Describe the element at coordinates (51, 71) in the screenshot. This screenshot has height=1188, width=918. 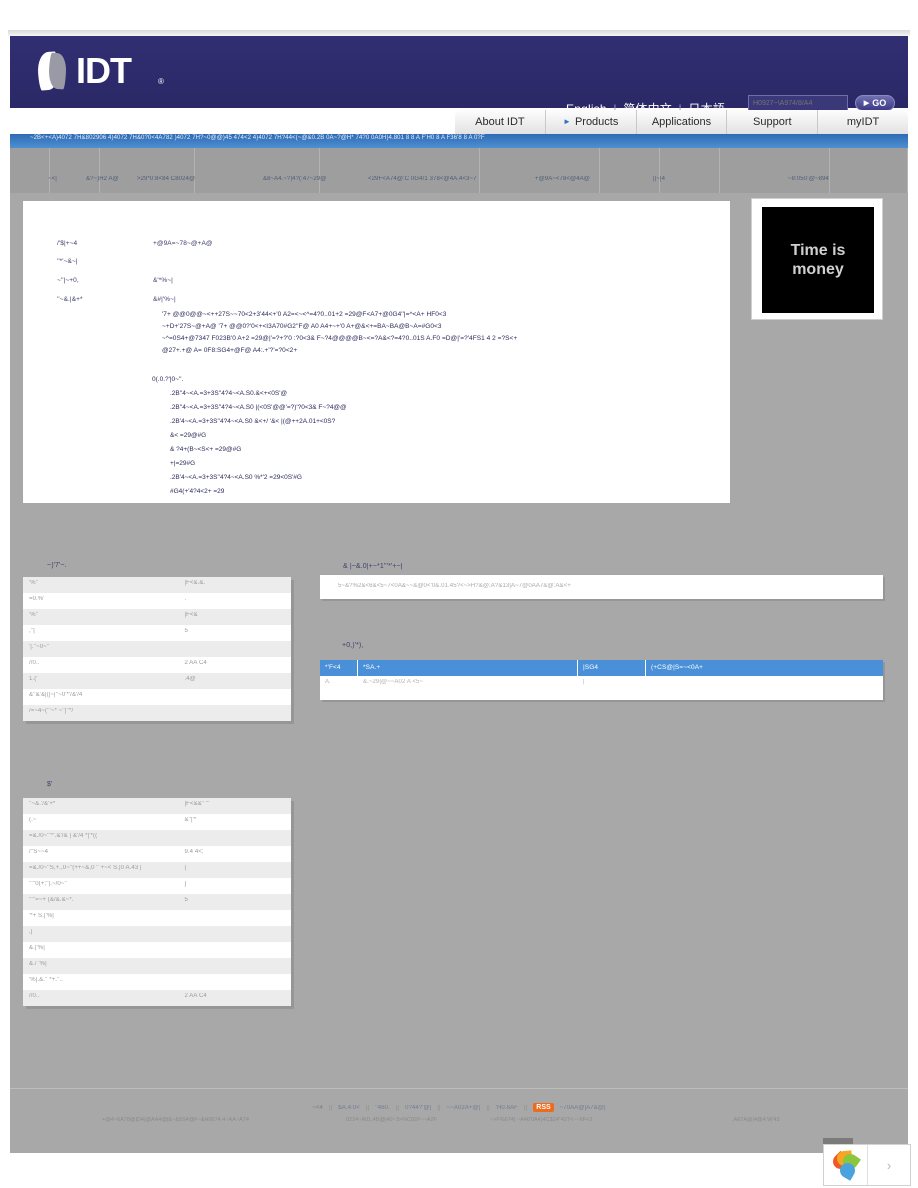
I see `idt-leaf-logo-icon` at that location.